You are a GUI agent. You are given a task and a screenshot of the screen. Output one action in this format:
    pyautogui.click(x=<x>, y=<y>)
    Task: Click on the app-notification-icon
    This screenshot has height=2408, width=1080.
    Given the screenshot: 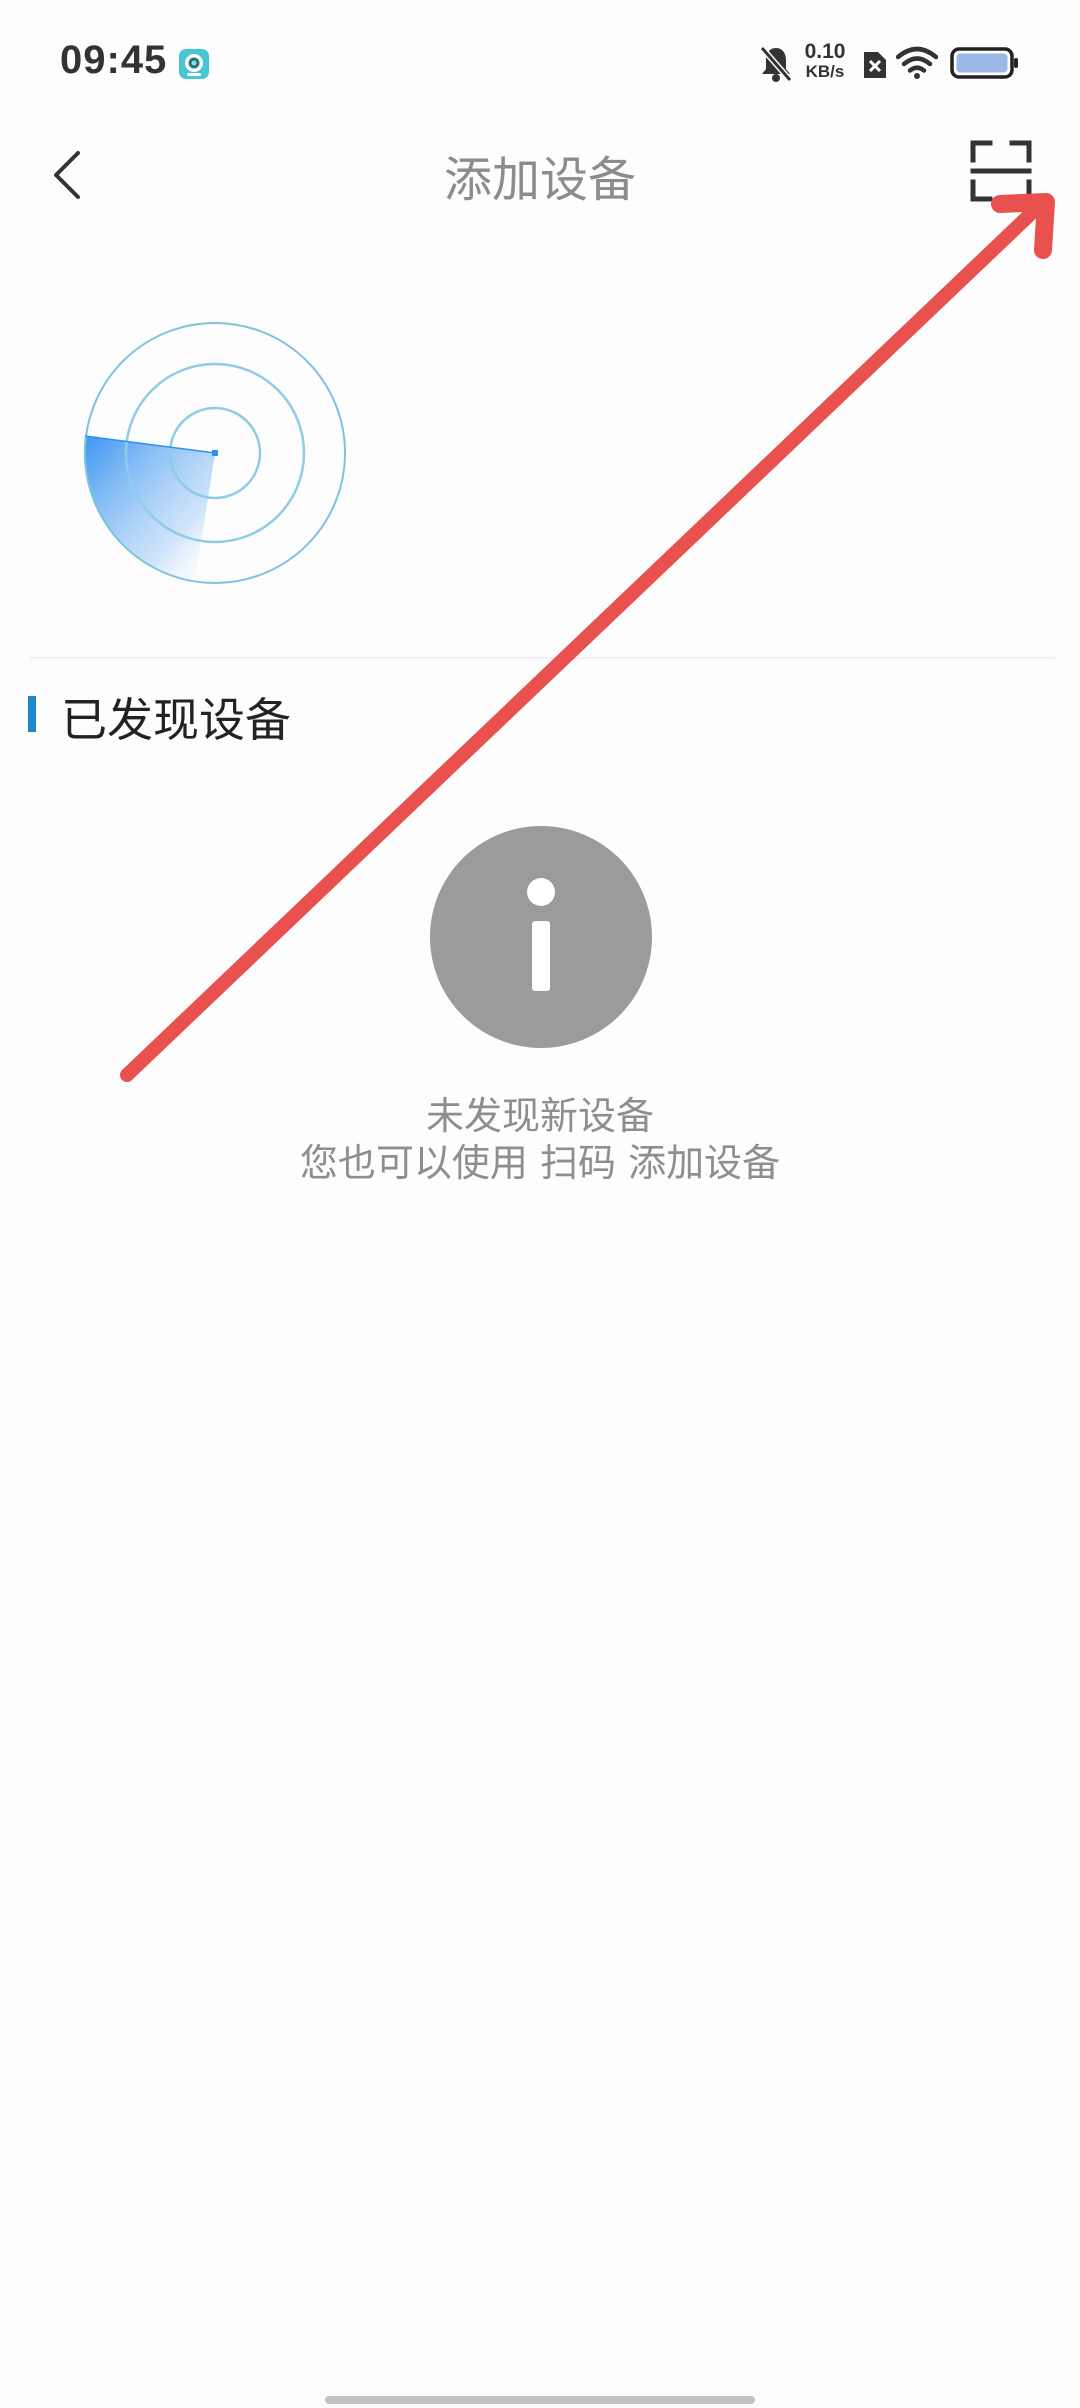 What is the action you would take?
    pyautogui.click(x=194, y=64)
    